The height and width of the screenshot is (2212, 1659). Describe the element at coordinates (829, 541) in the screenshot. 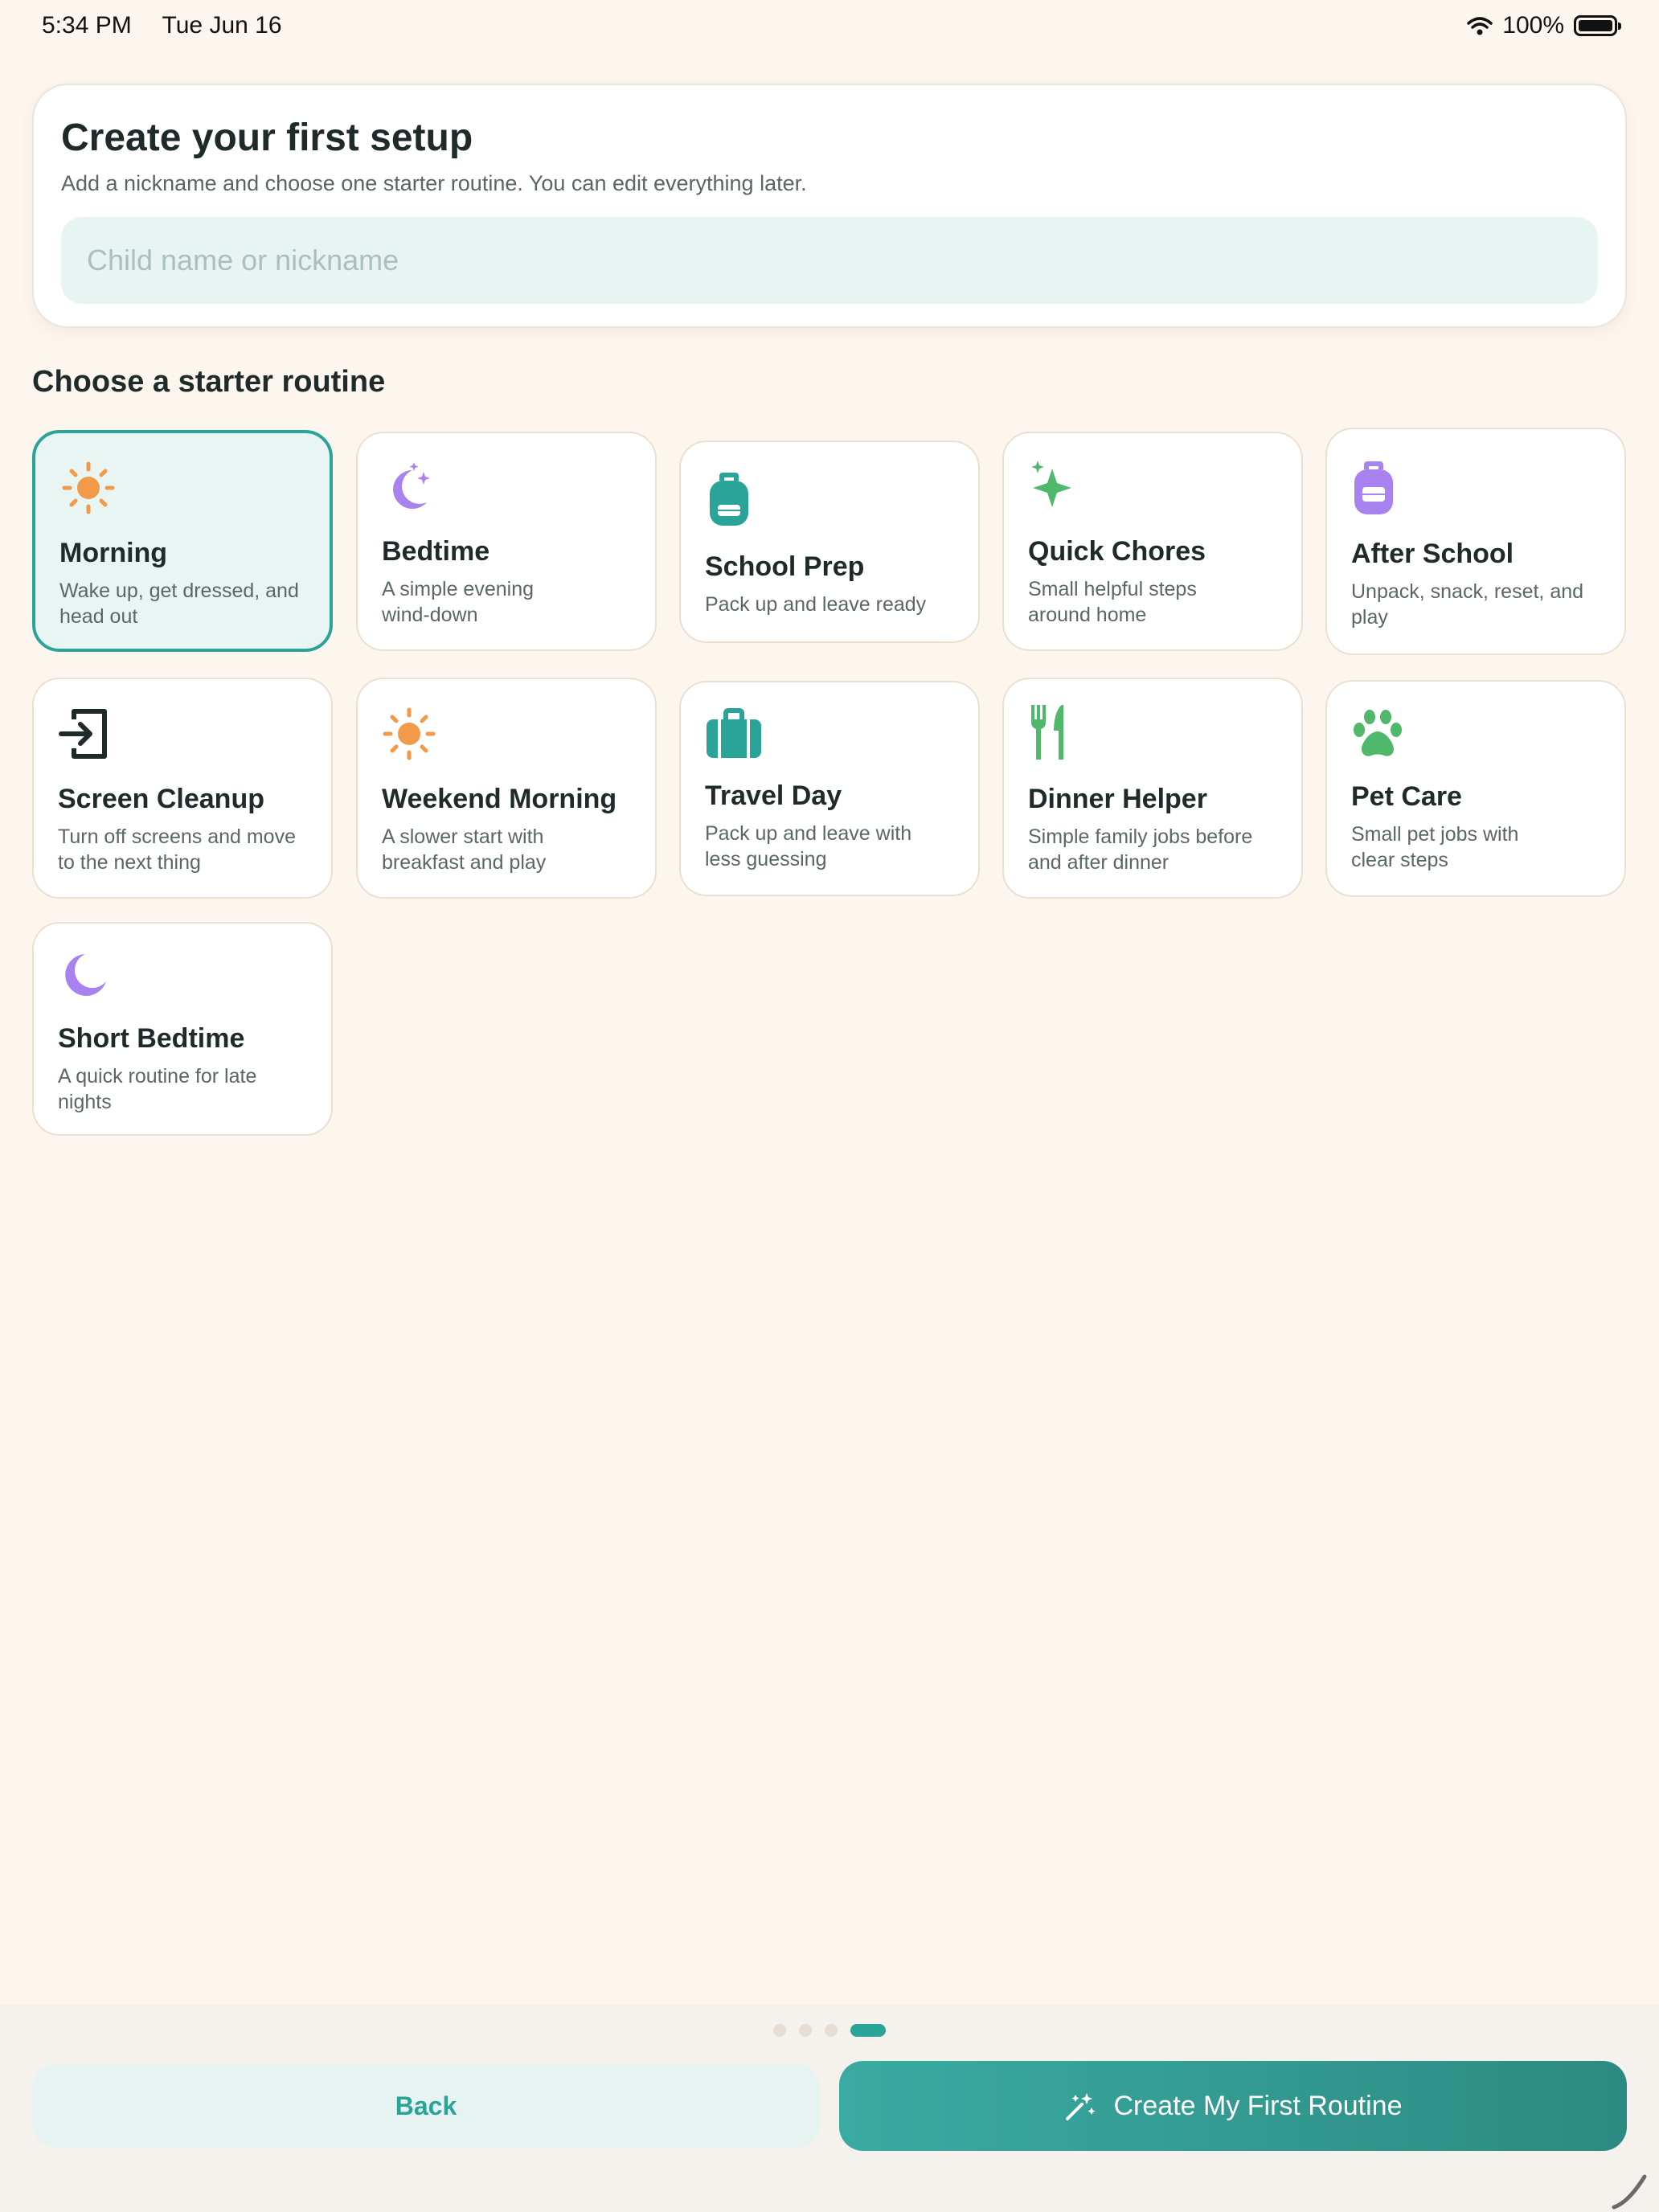

I see `routine-card-school-prep: School Prep Pack up and leave ready` at that location.